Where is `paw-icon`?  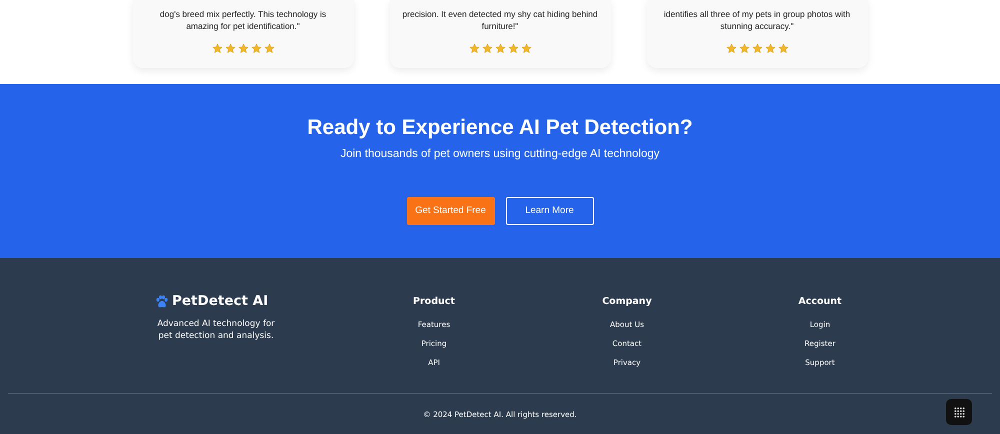
paw-icon is located at coordinates (162, 301).